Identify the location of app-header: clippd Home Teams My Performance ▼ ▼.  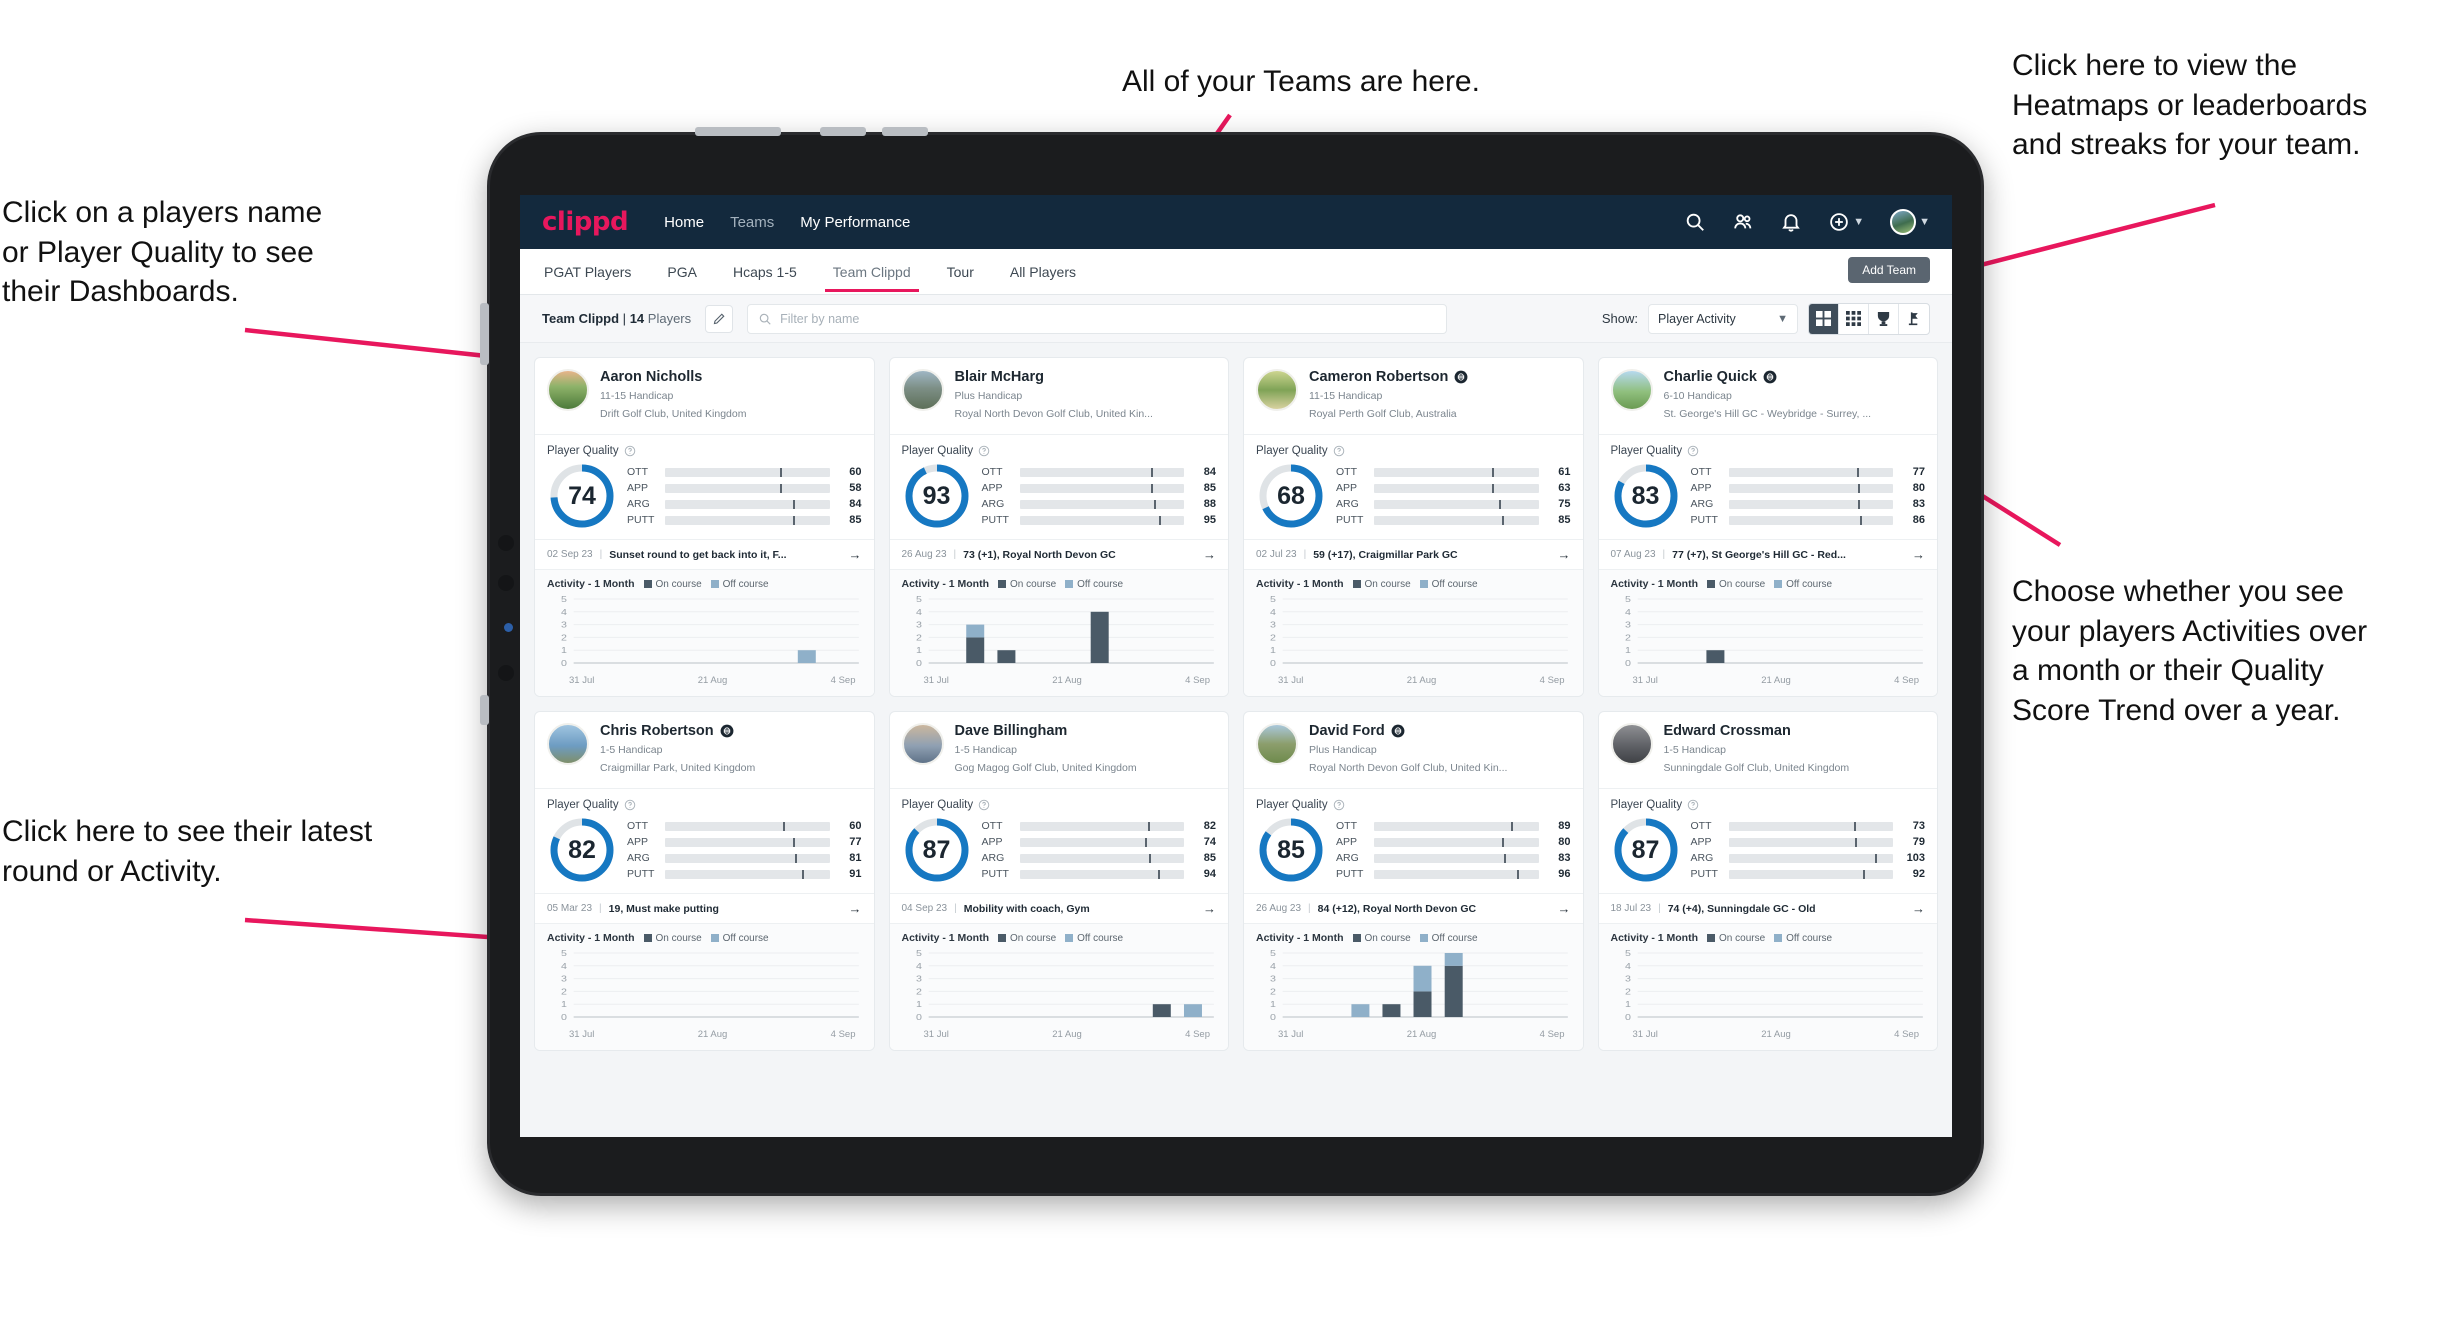
(1236, 222).